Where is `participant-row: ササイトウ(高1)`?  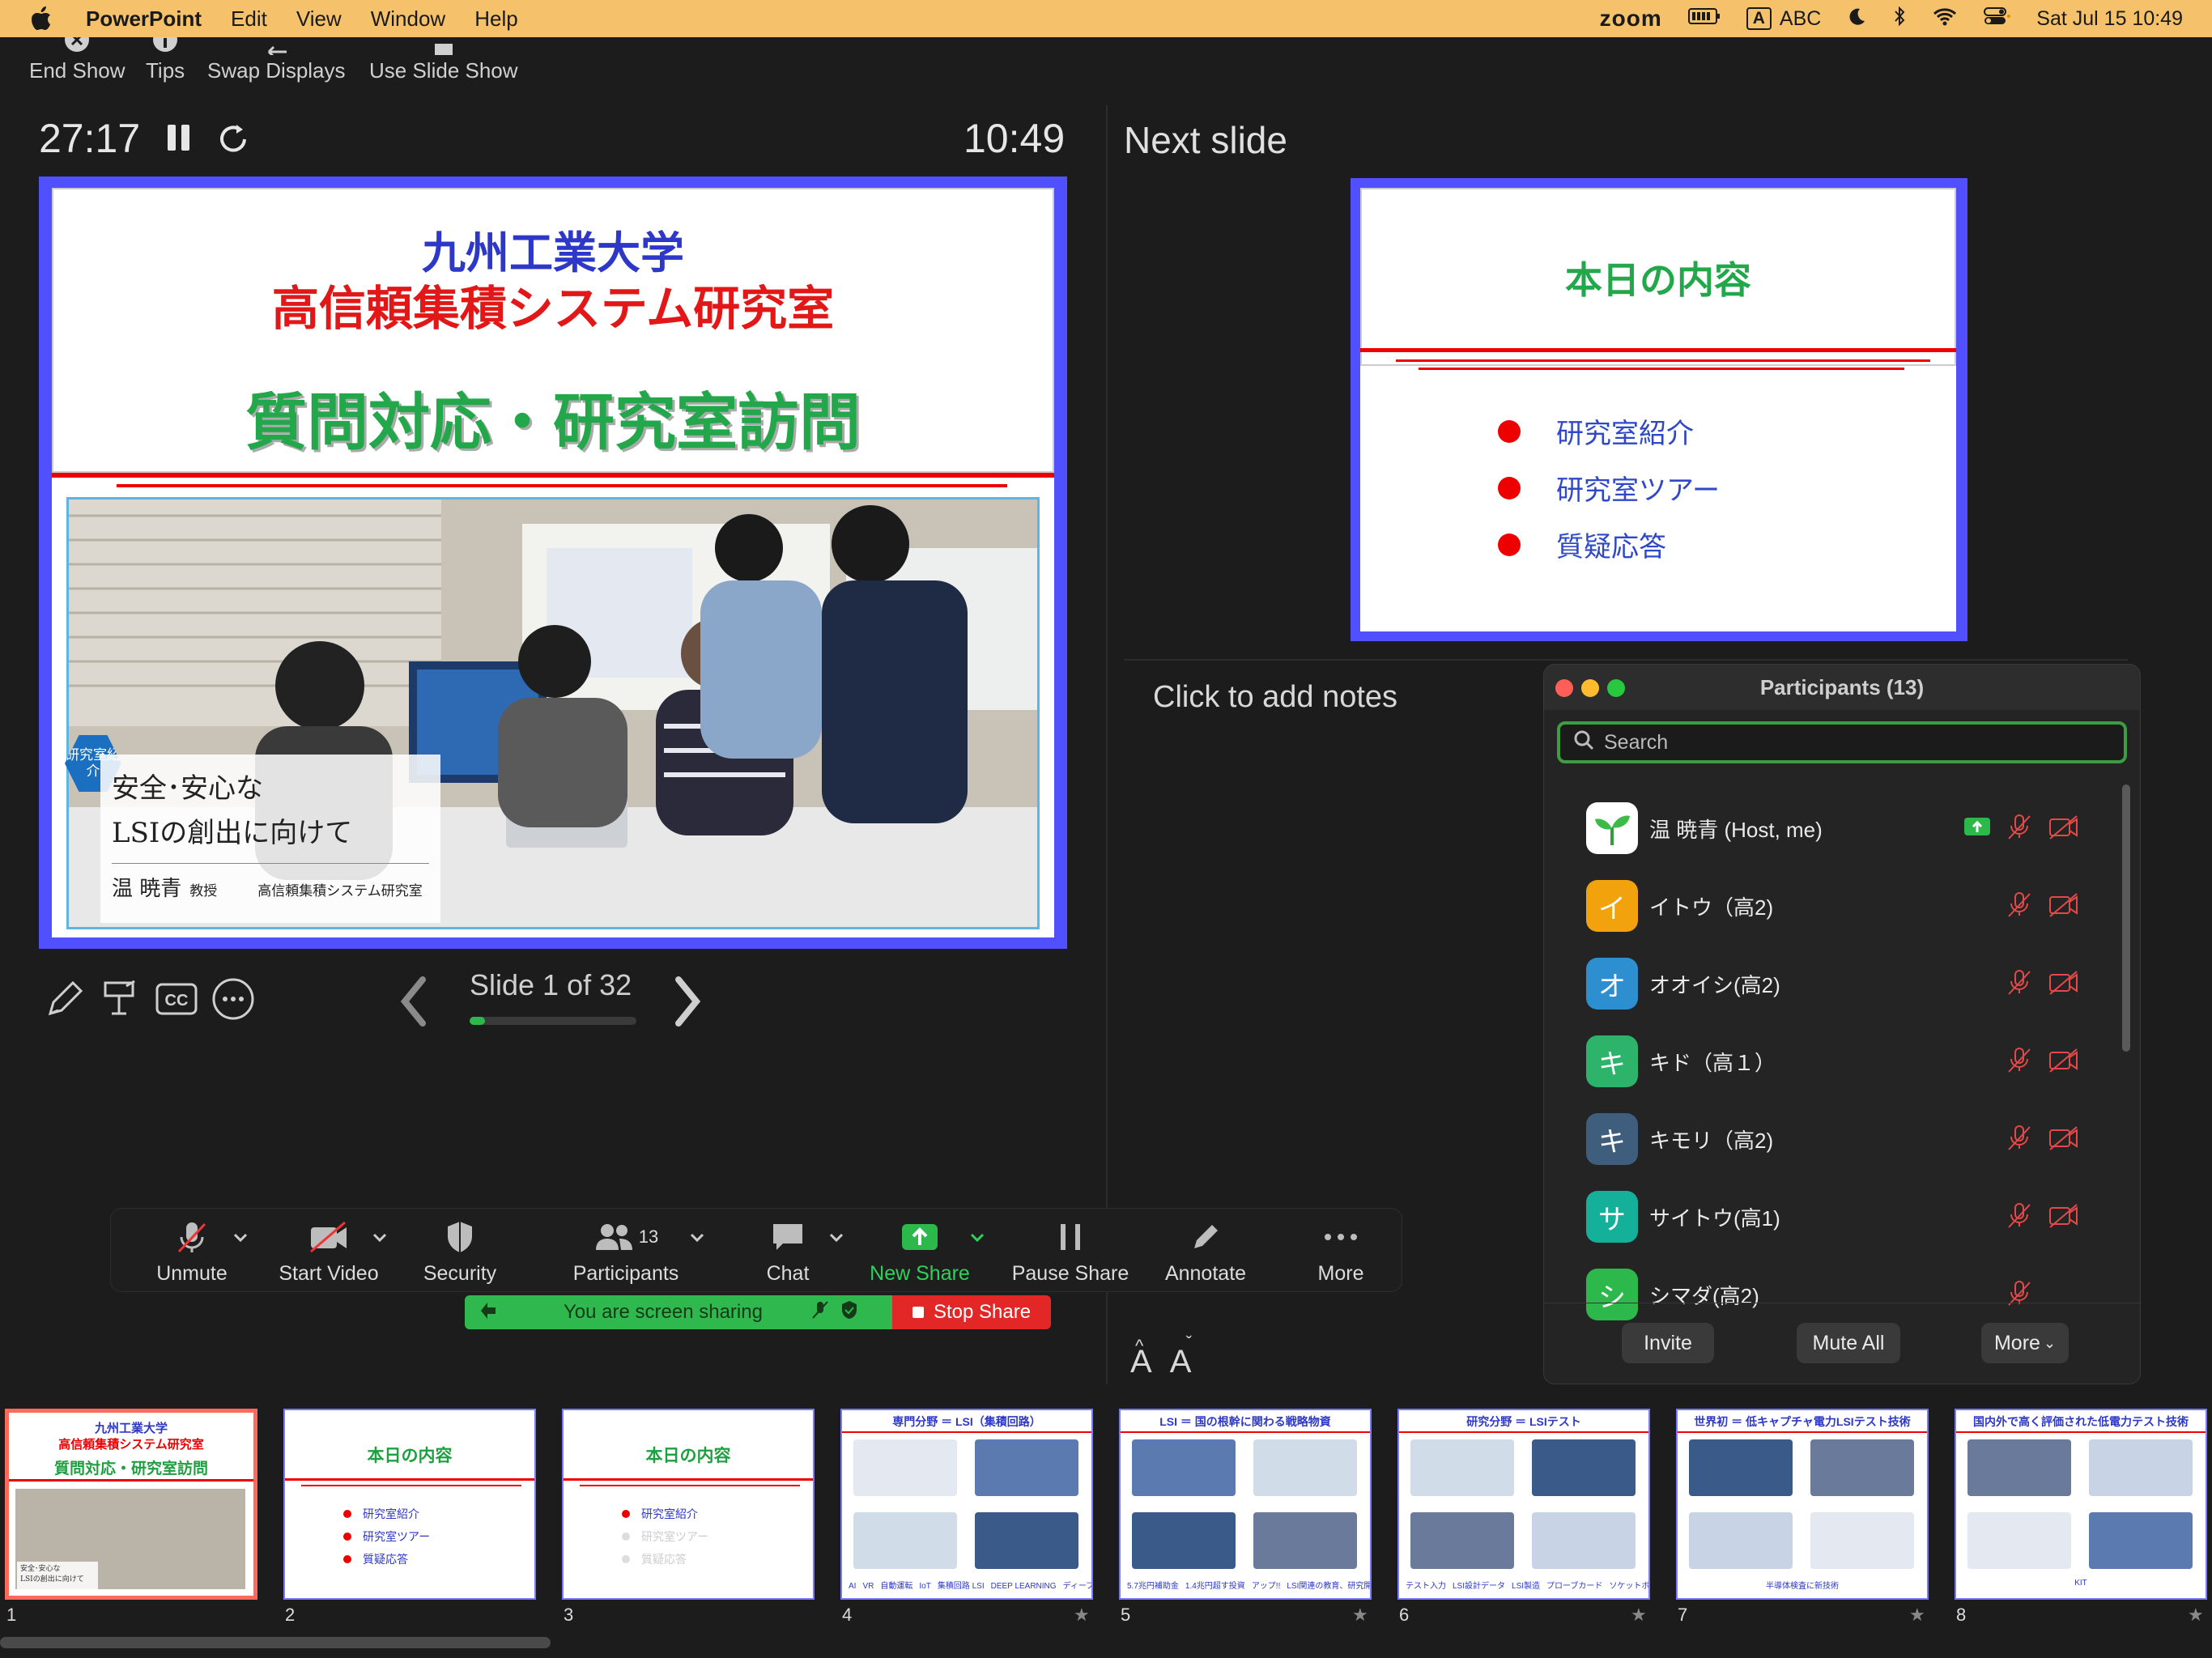 participant-row: ササイトウ(高1) is located at coordinates (1833, 1217).